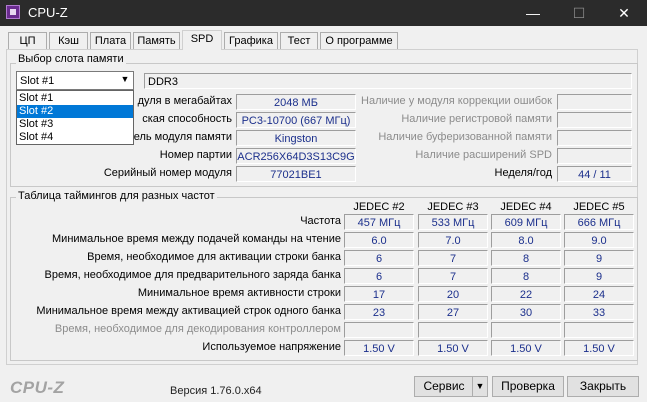  Describe the element at coordinates (75, 98) in the screenshot. I see `slot-option-1: Slot #1` at that location.